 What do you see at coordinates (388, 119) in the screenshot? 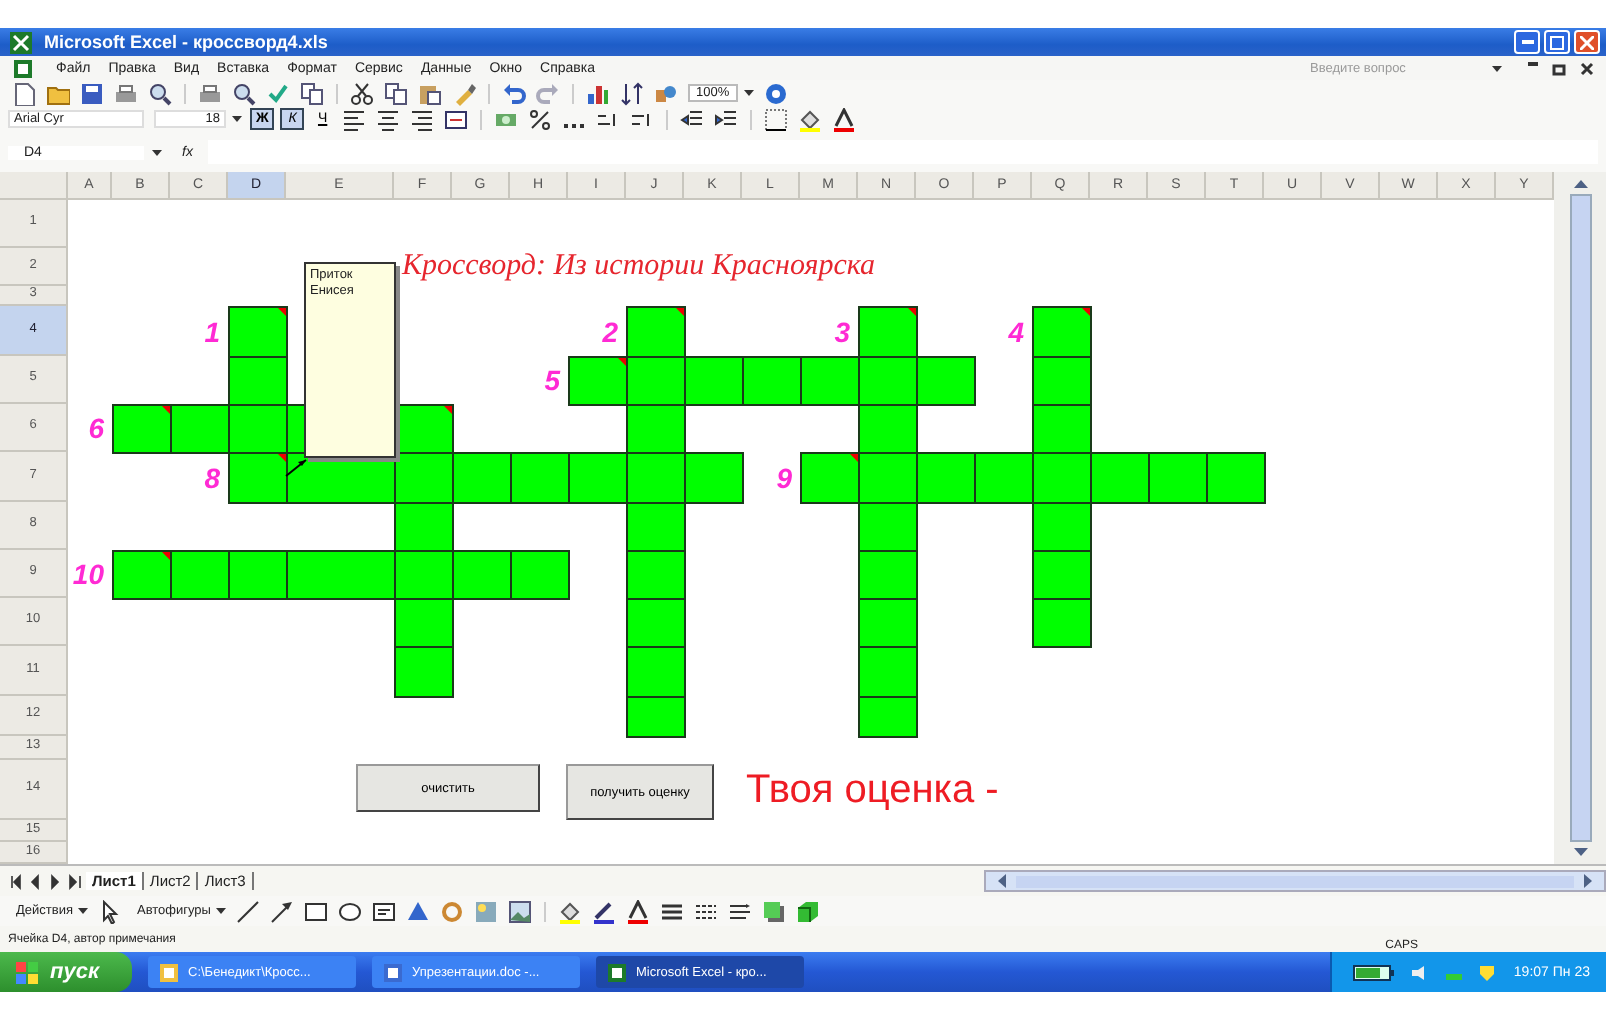
I see `align-center-icon` at bounding box center [388, 119].